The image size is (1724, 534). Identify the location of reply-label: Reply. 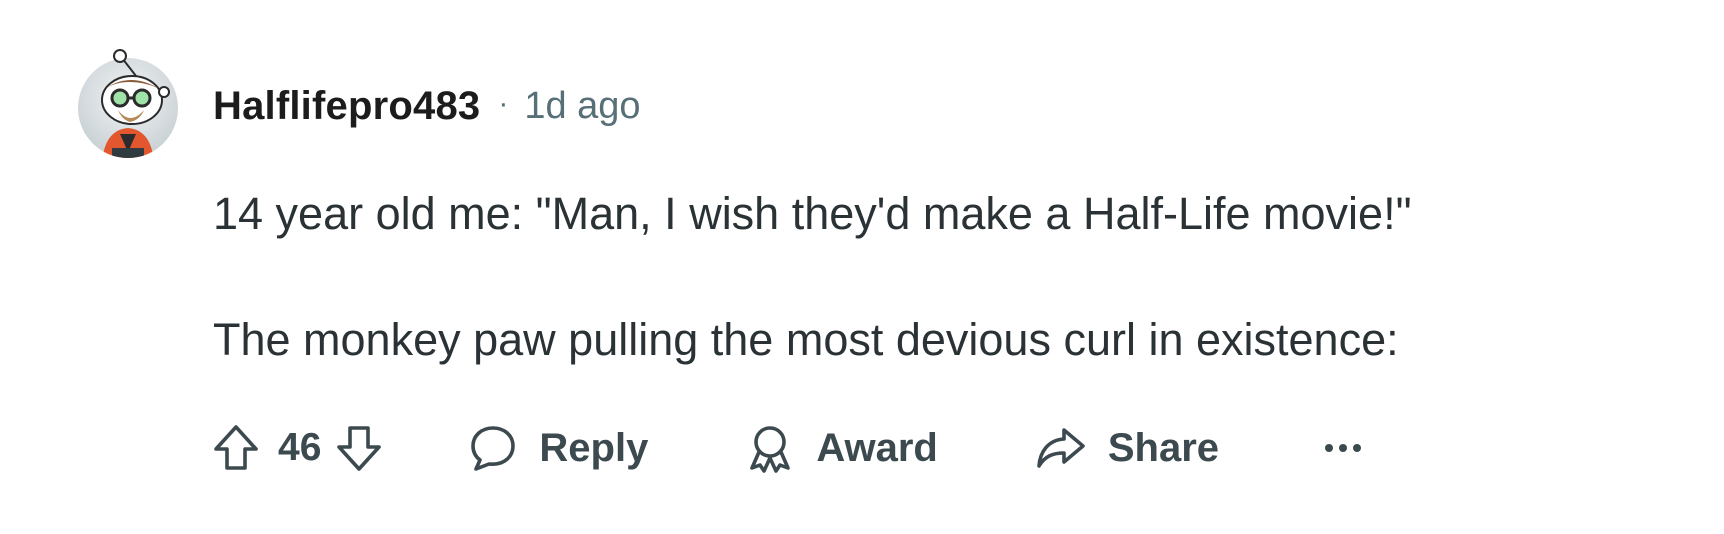
(594, 447).